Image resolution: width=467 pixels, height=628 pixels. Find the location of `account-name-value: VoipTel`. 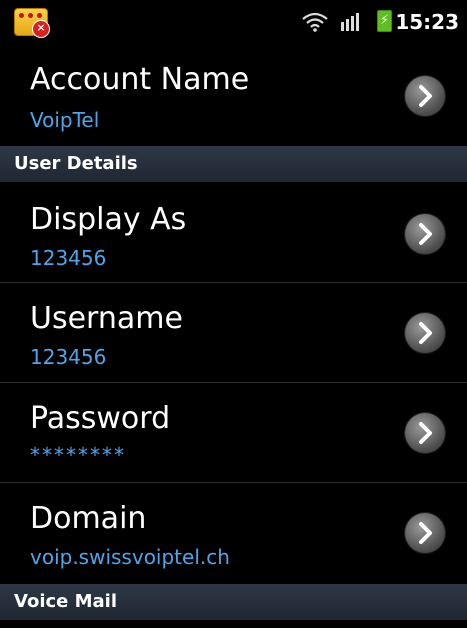

account-name-value: VoipTel is located at coordinates (65, 120).